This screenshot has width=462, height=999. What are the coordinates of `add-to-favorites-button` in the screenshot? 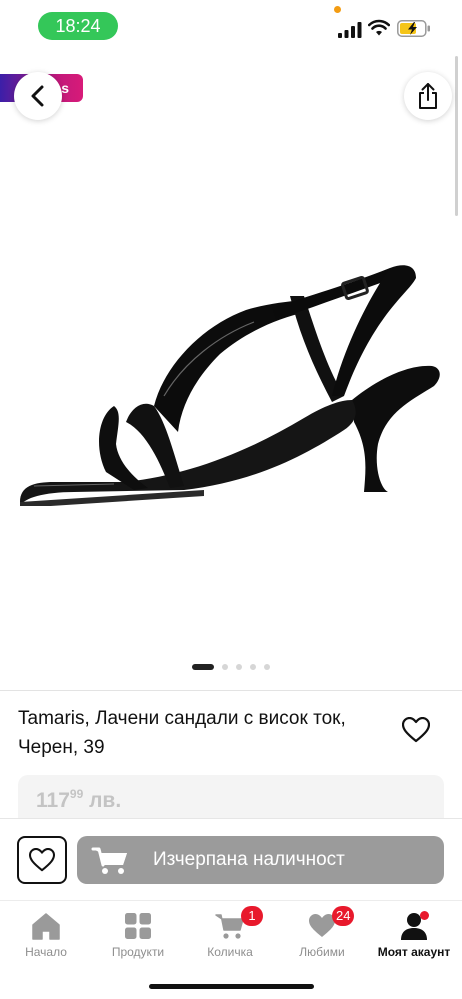 It's located at (416, 730).